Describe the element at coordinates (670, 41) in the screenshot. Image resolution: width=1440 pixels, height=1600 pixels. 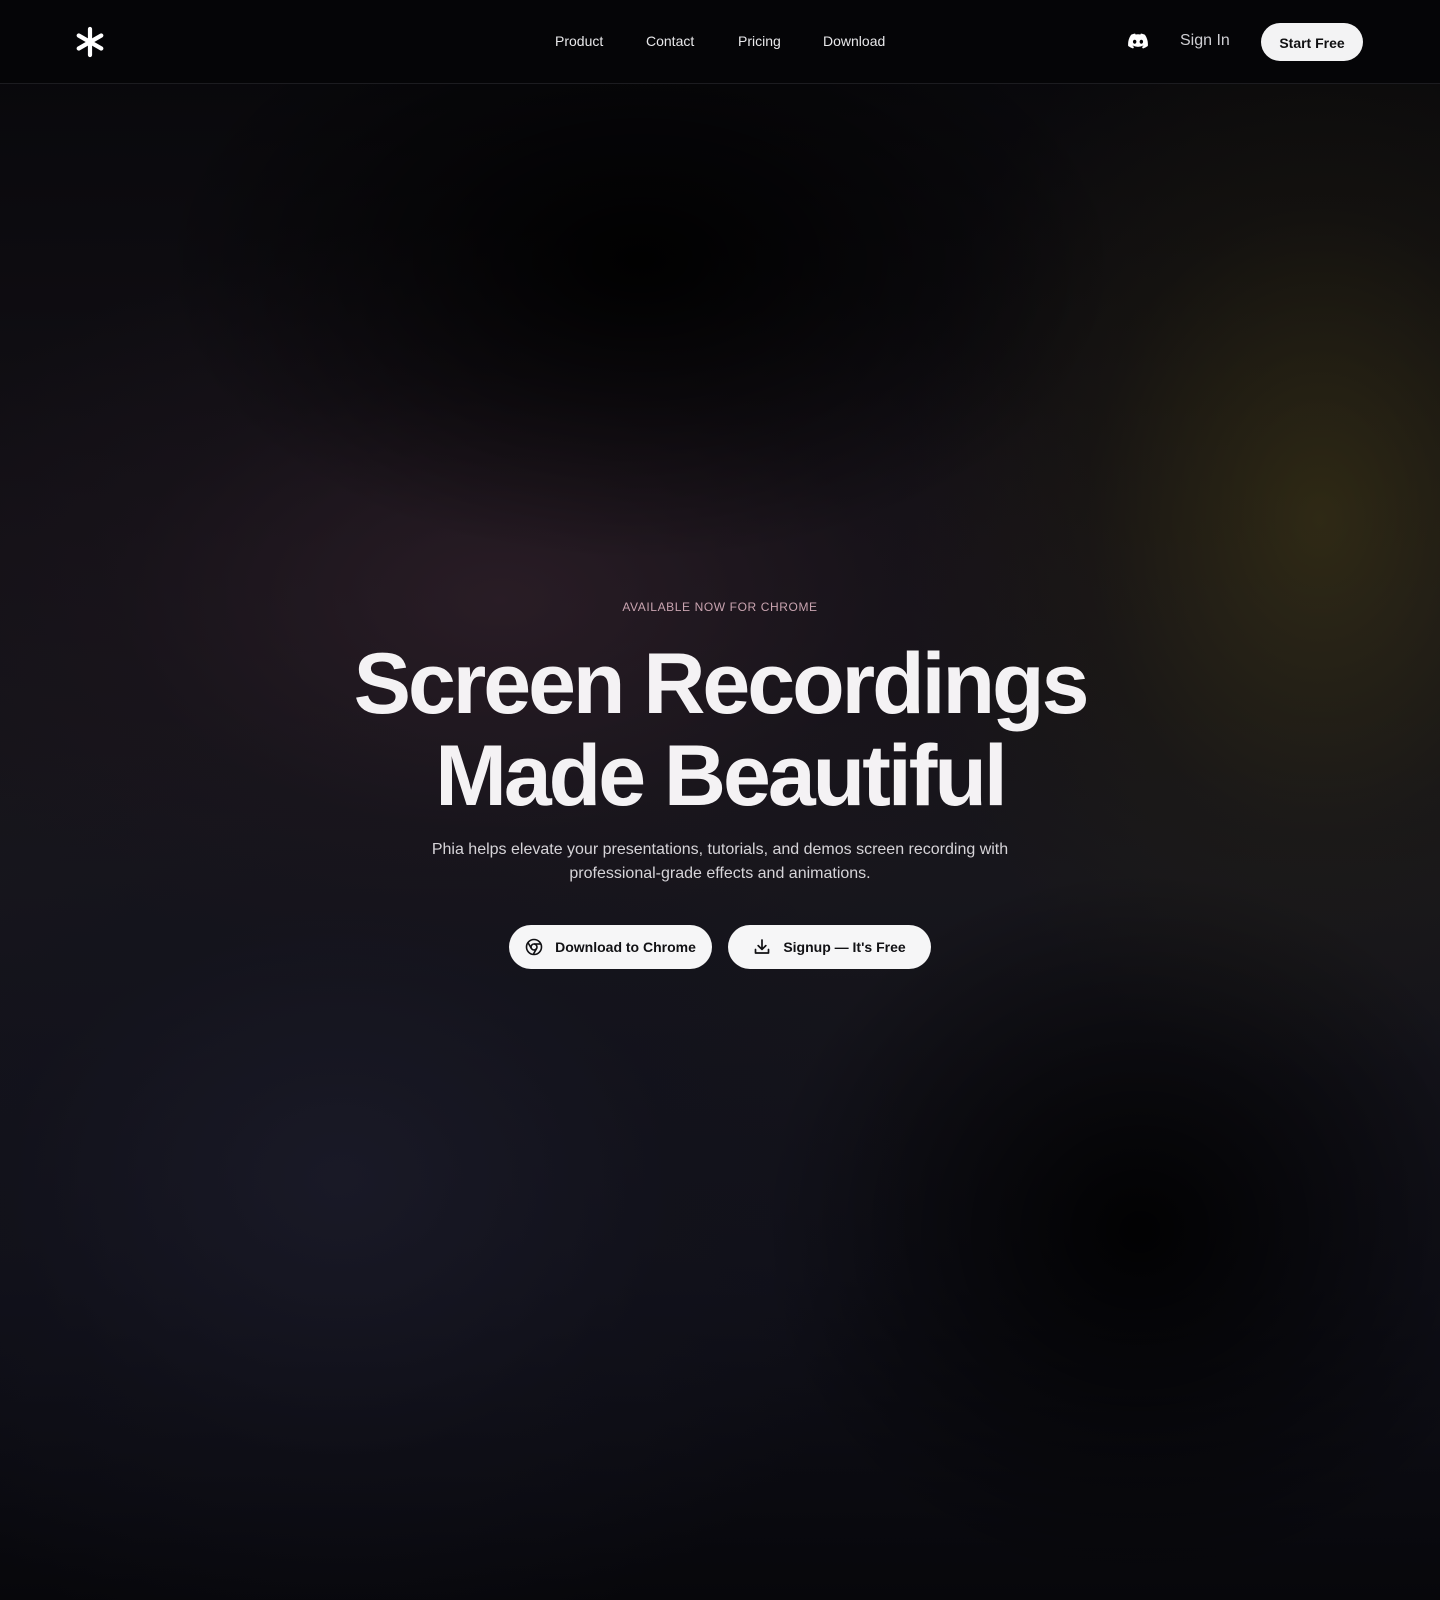
I see `nav-contact: Contact` at that location.